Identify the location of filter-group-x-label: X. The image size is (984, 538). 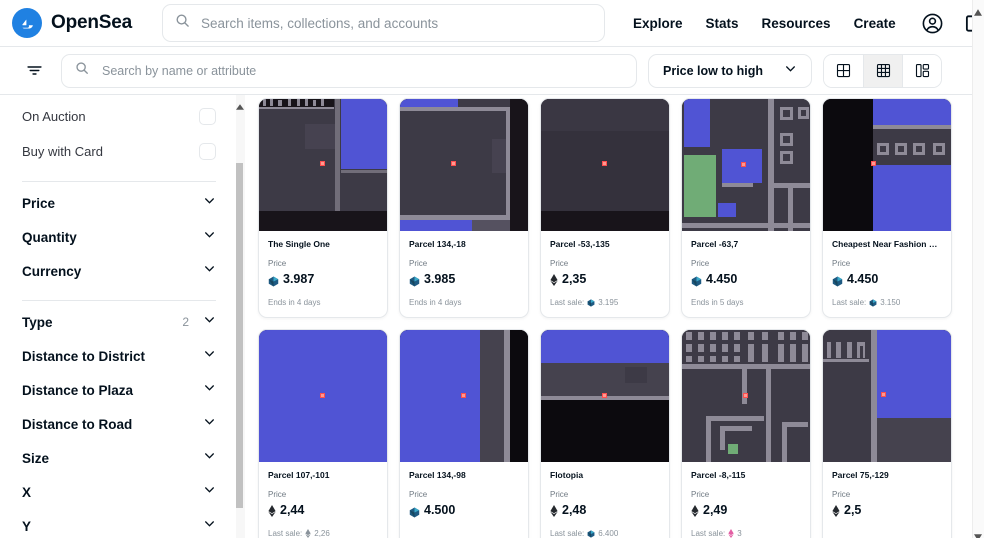
(27, 492).